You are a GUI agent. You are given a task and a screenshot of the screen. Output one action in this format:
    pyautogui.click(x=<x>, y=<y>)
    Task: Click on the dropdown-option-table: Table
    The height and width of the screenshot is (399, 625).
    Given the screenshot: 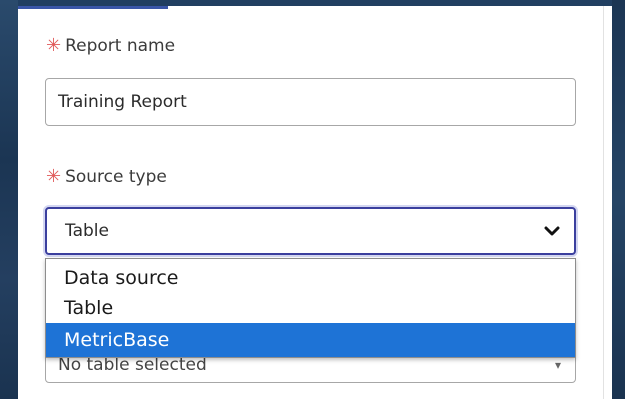 What is the action you would take?
    pyautogui.click(x=310, y=308)
    